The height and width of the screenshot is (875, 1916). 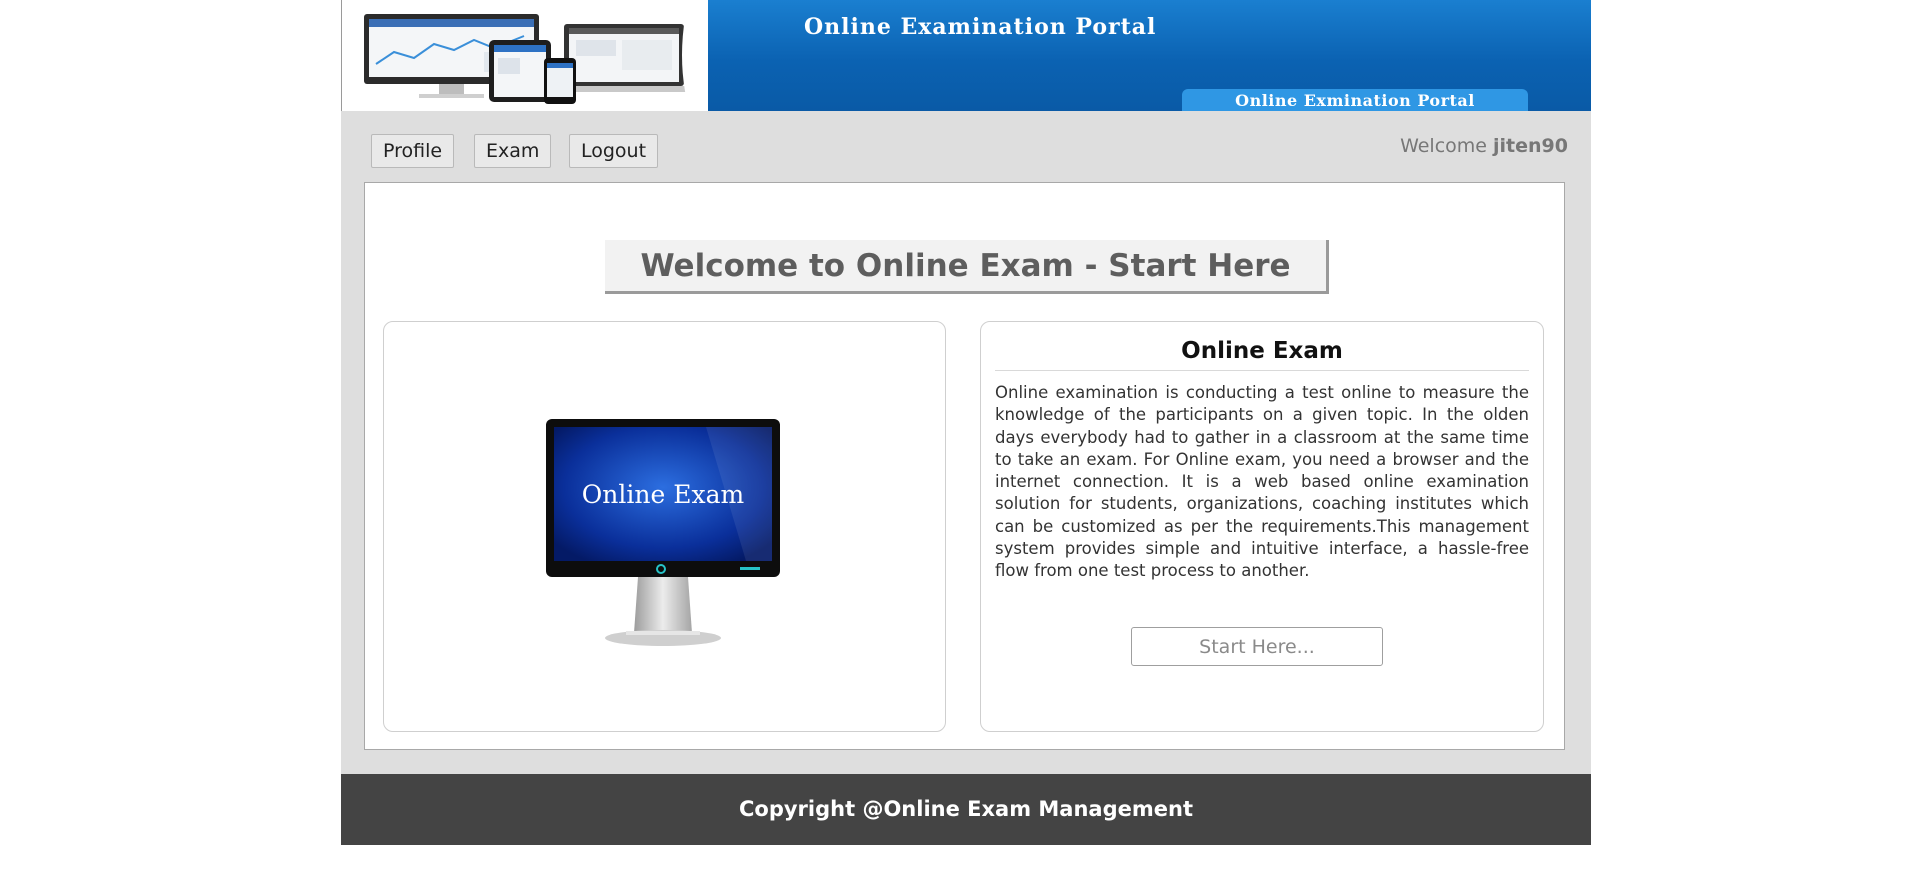 I want to click on devices-illustration, so click(x=529, y=59).